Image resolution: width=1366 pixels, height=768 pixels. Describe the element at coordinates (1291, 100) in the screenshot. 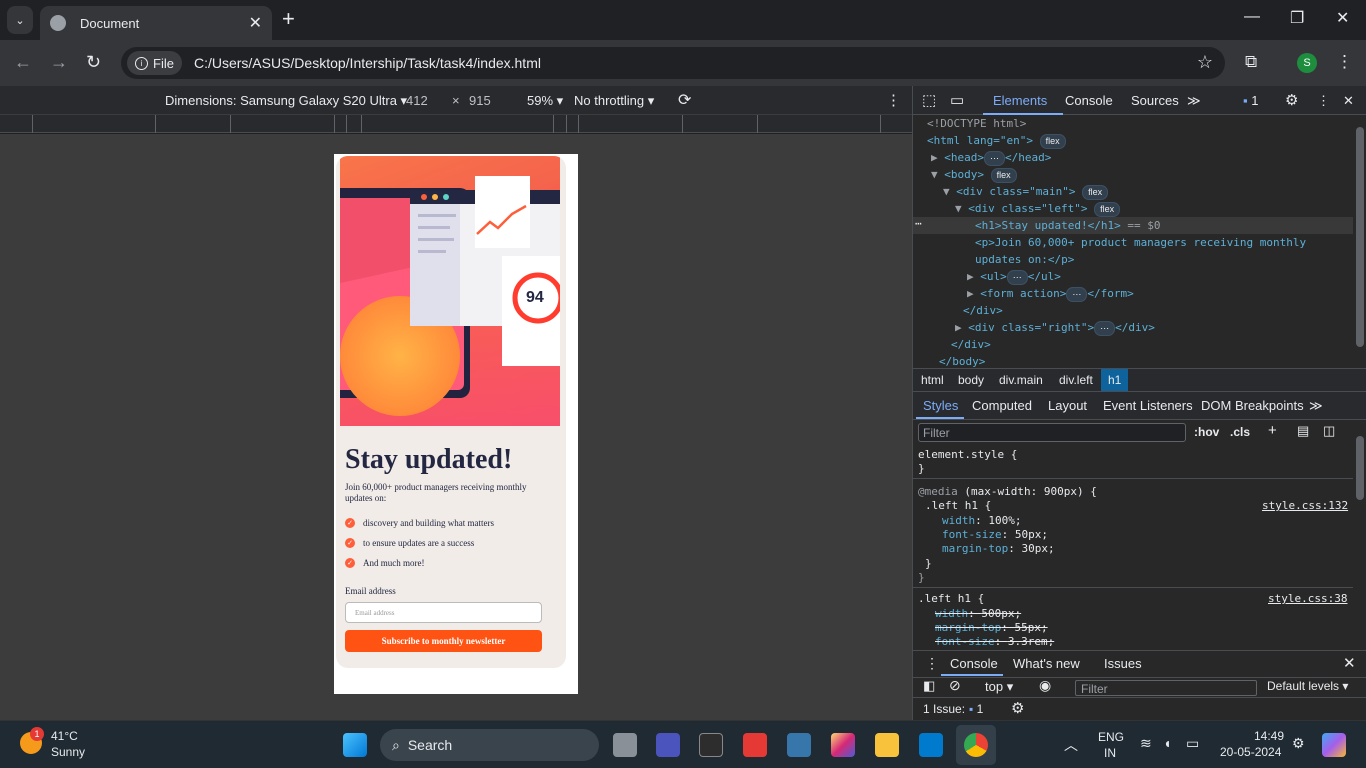

I see `settings-gear-icon: ⚙` at that location.